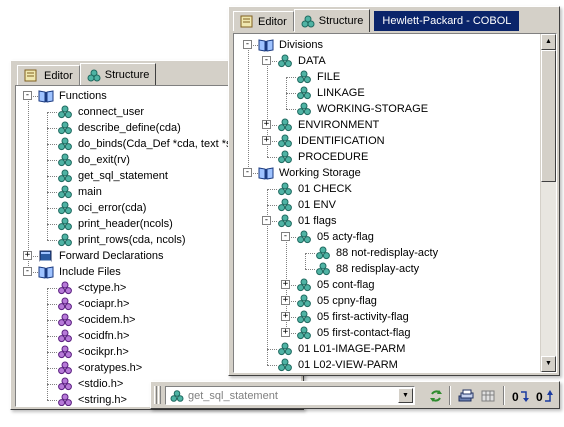 This screenshot has height=427, width=564. Describe the element at coordinates (290, 395) in the screenshot. I see `symbol-combo: get_sql_statement ▼` at that location.